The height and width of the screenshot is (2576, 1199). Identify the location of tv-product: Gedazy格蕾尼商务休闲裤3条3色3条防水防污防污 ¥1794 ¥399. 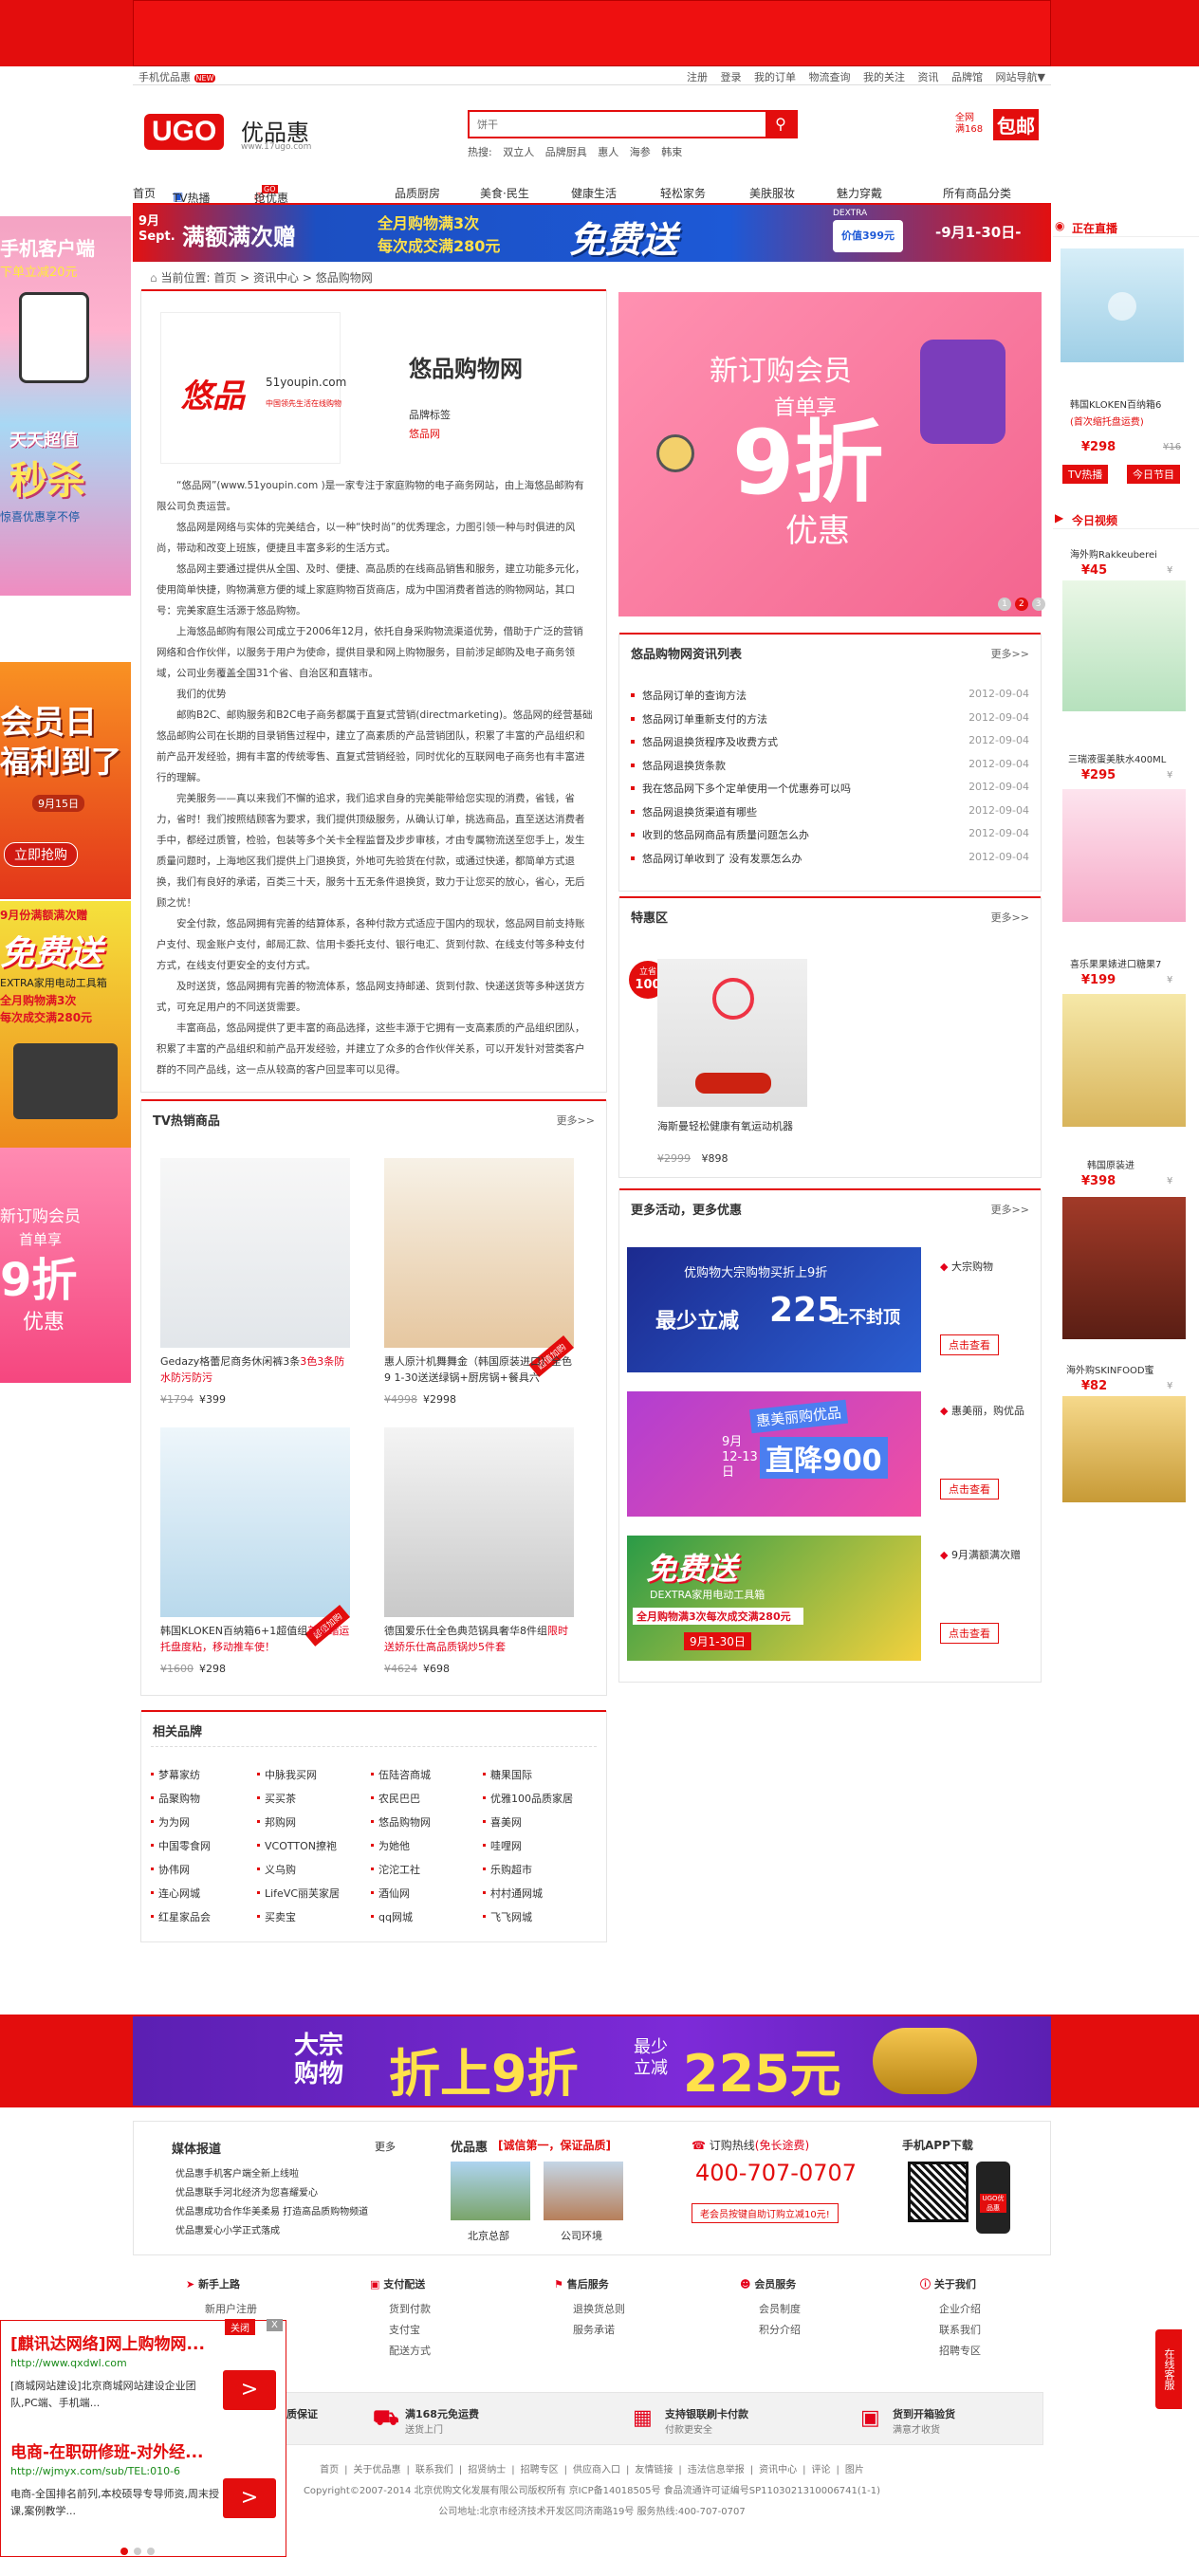
(255, 1286).